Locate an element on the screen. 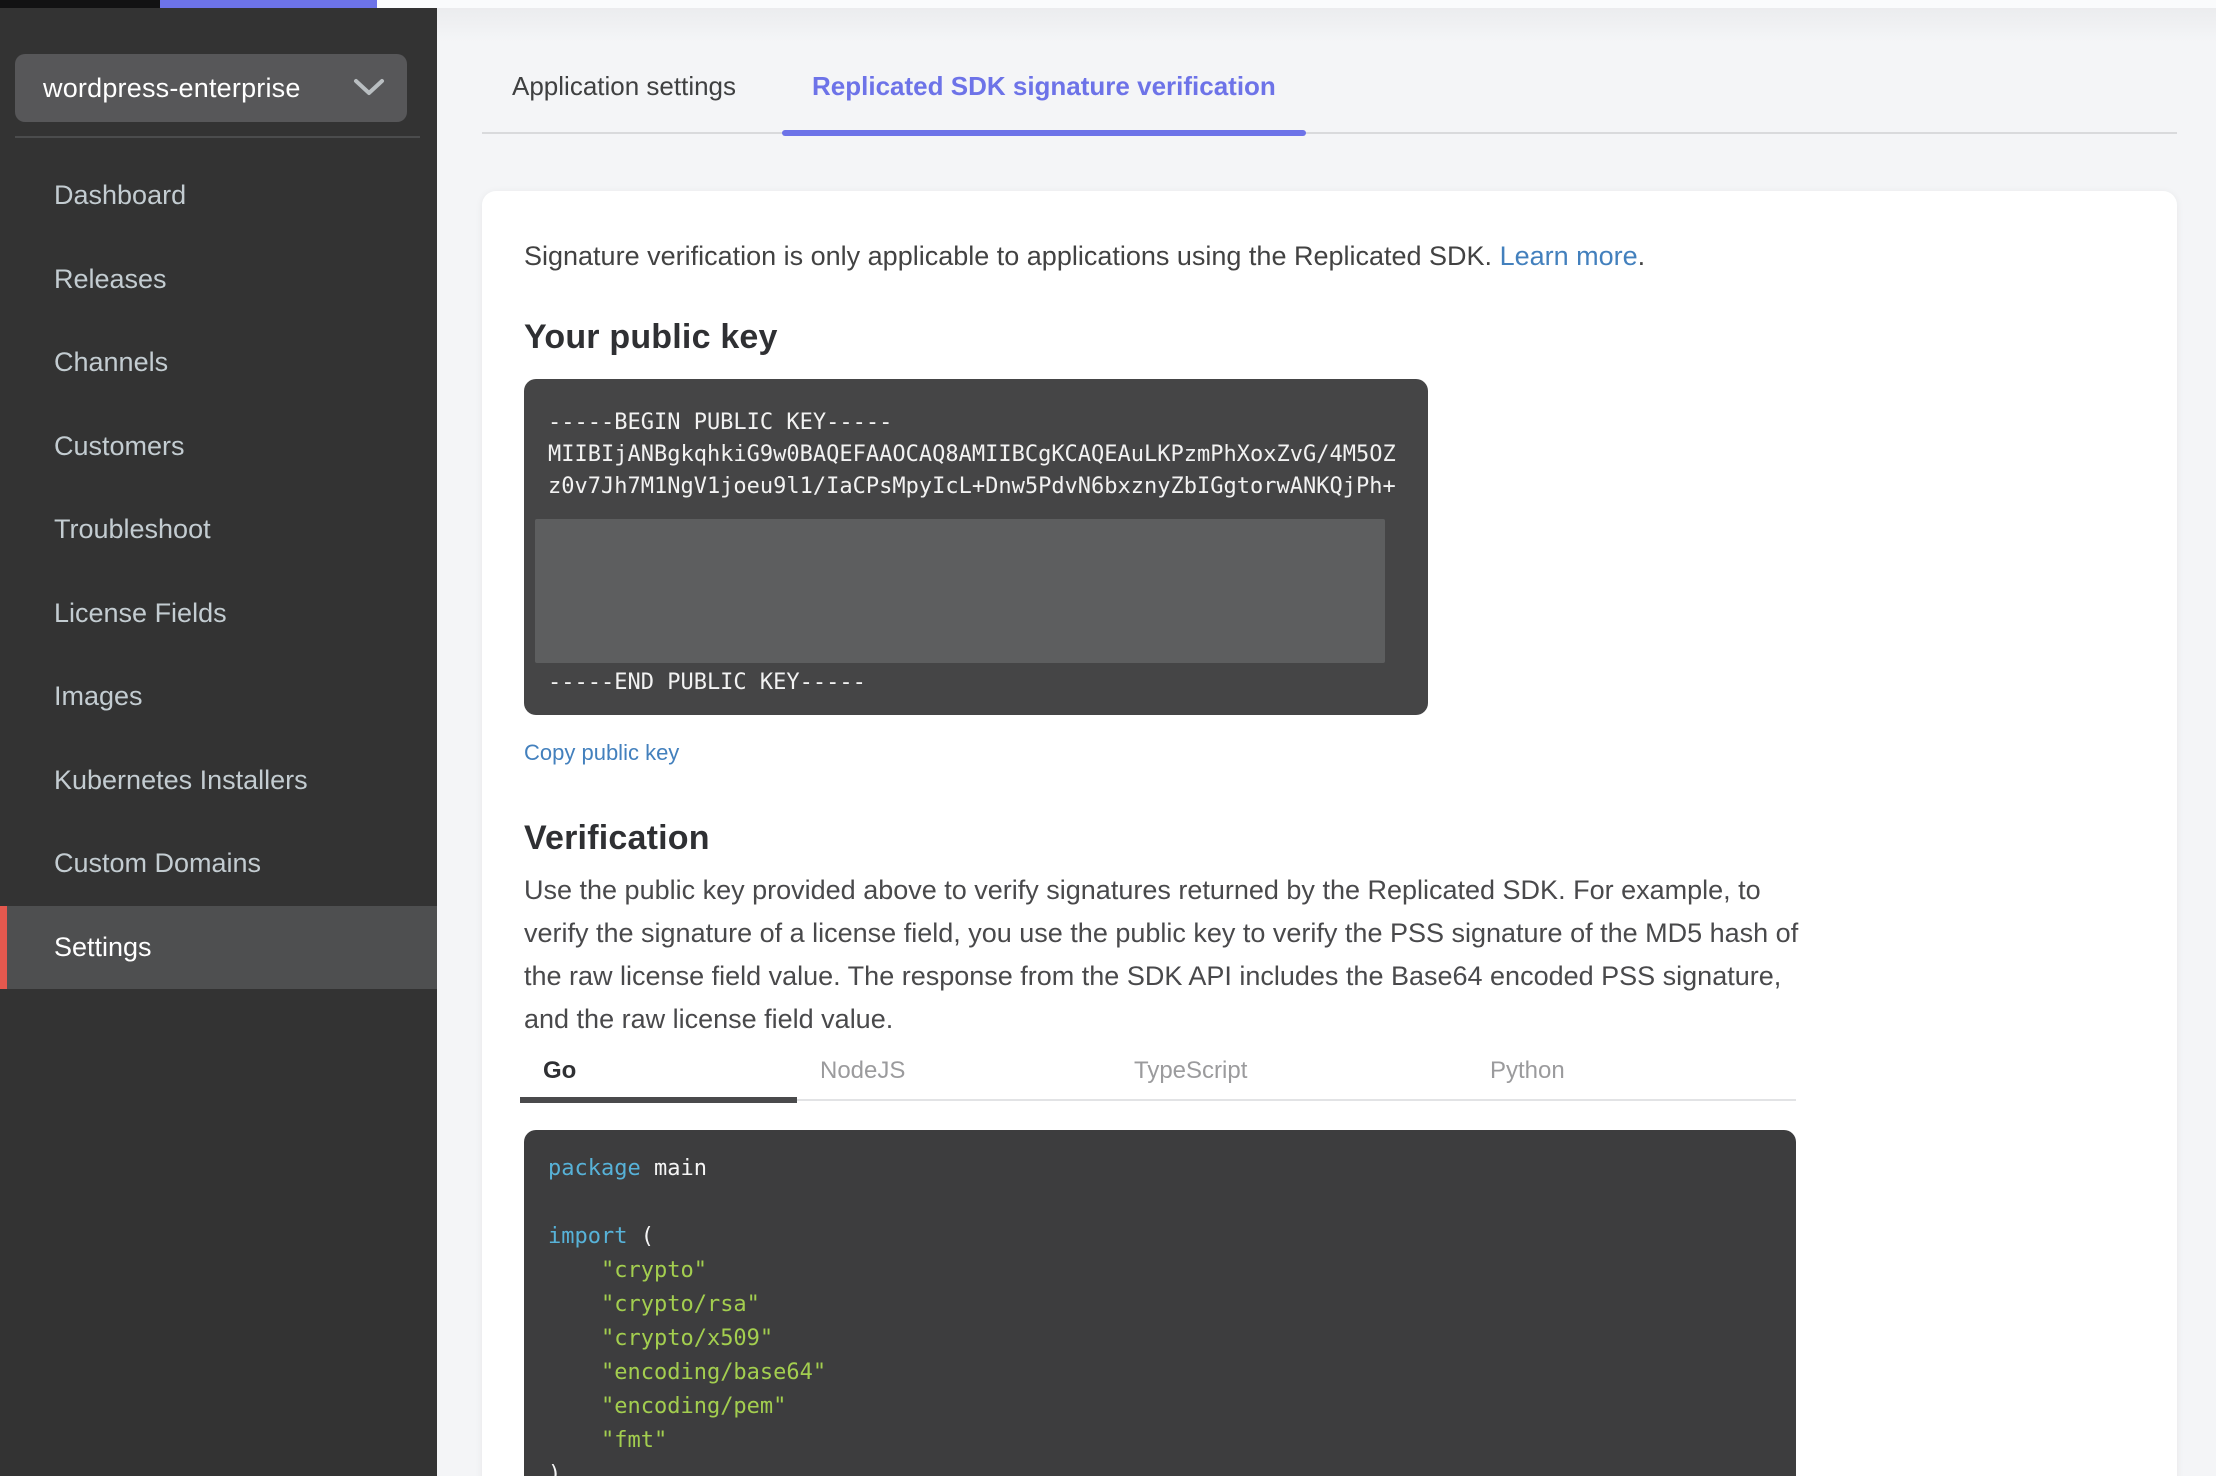 The image size is (2216, 1476). language-tab-nodejs: NodeJS is located at coordinates (862, 1071).